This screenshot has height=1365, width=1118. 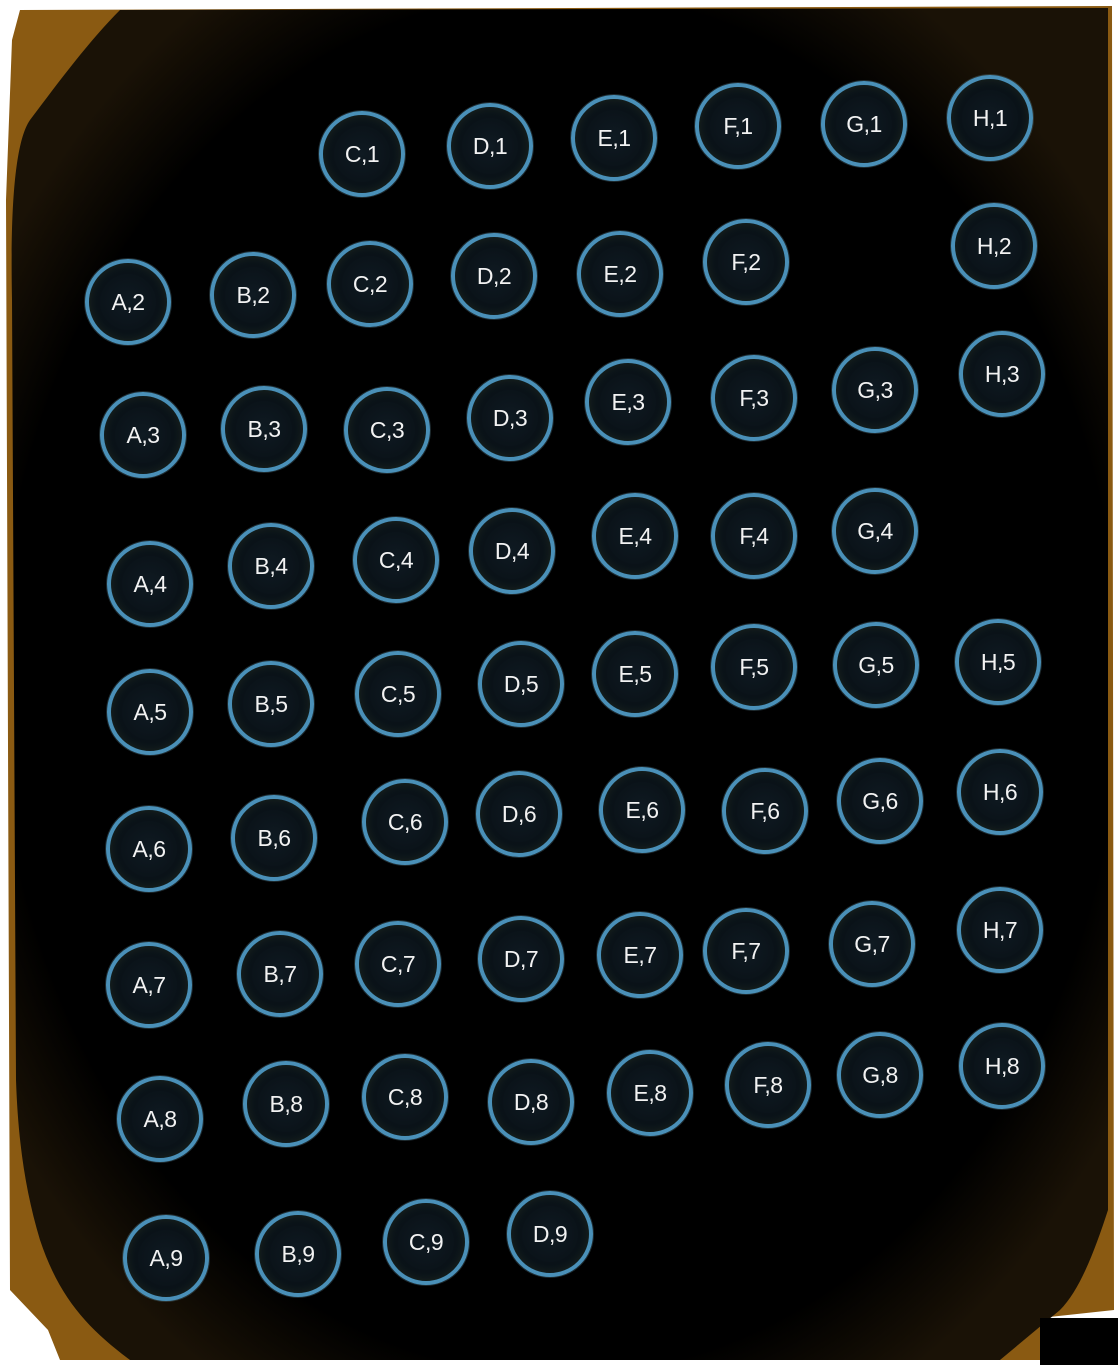 What do you see at coordinates (521, 684) in the screenshot?
I see `sample-well: D,5` at bounding box center [521, 684].